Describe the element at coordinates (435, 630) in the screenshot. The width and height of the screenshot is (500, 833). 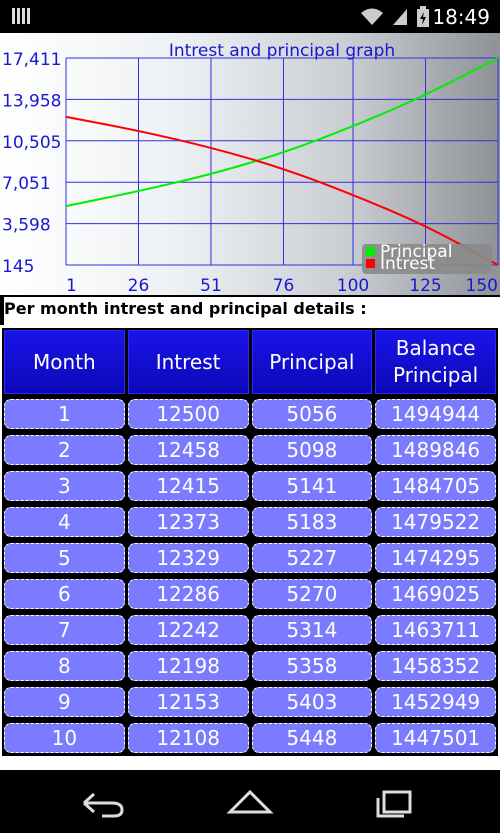
I see `cell-balance: 1463711` at that location.